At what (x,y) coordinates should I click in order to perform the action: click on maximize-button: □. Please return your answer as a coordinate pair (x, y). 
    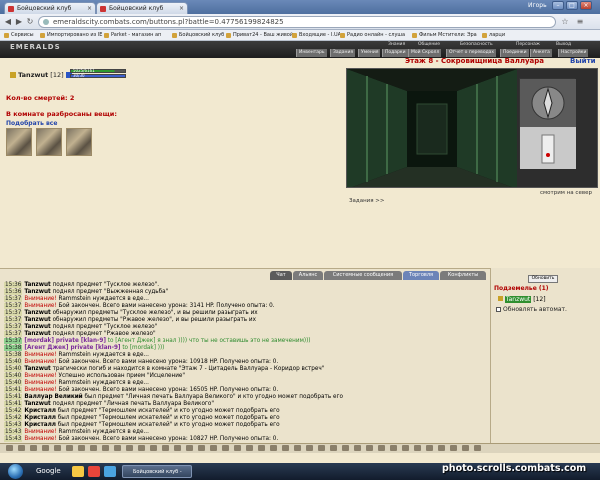
    Looking at the image, I should click on (572, 5).